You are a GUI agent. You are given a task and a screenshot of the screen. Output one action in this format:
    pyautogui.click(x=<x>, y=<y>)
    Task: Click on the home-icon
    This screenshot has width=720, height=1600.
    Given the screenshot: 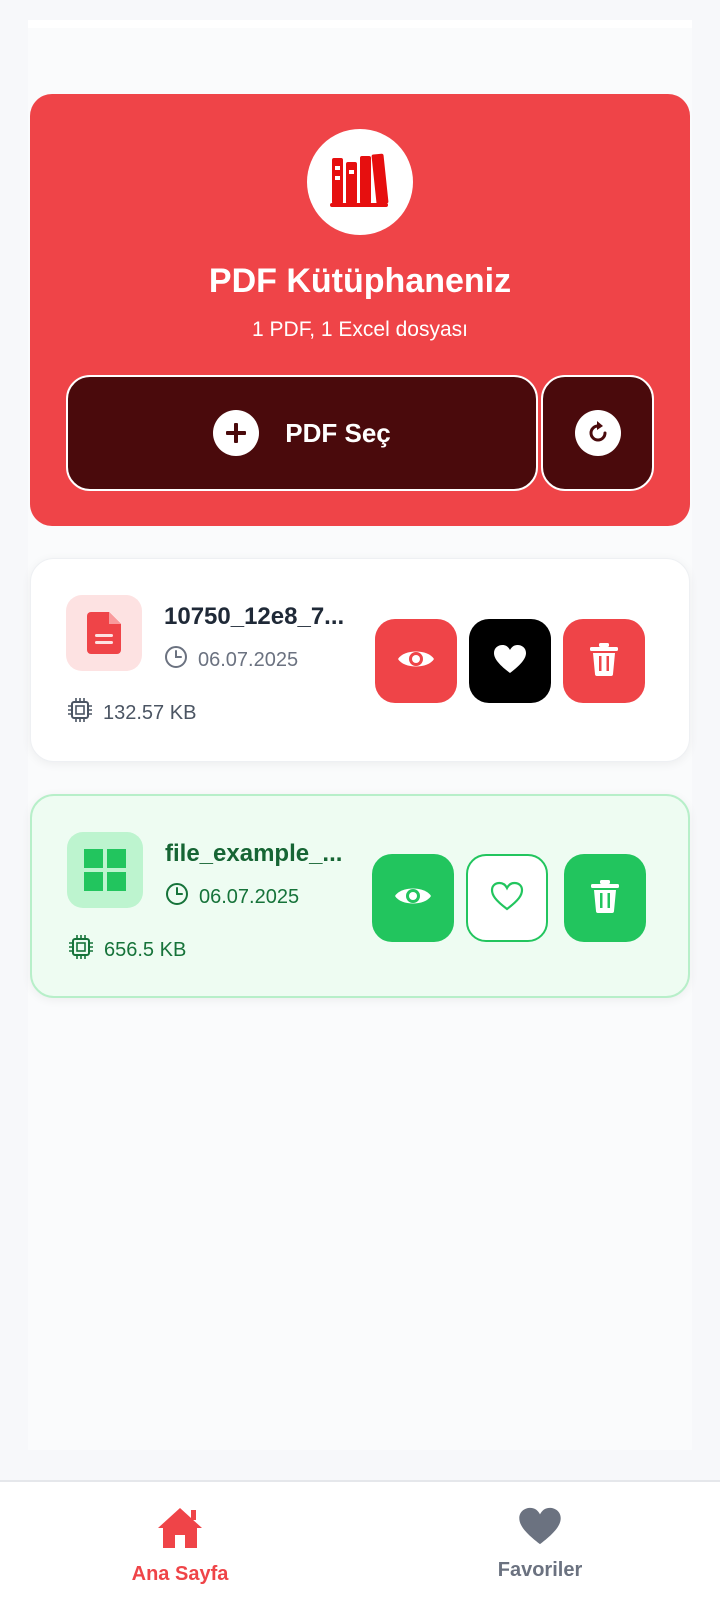 What is the action you would take?
    pyautogui.click(x=180, y=1530)
    